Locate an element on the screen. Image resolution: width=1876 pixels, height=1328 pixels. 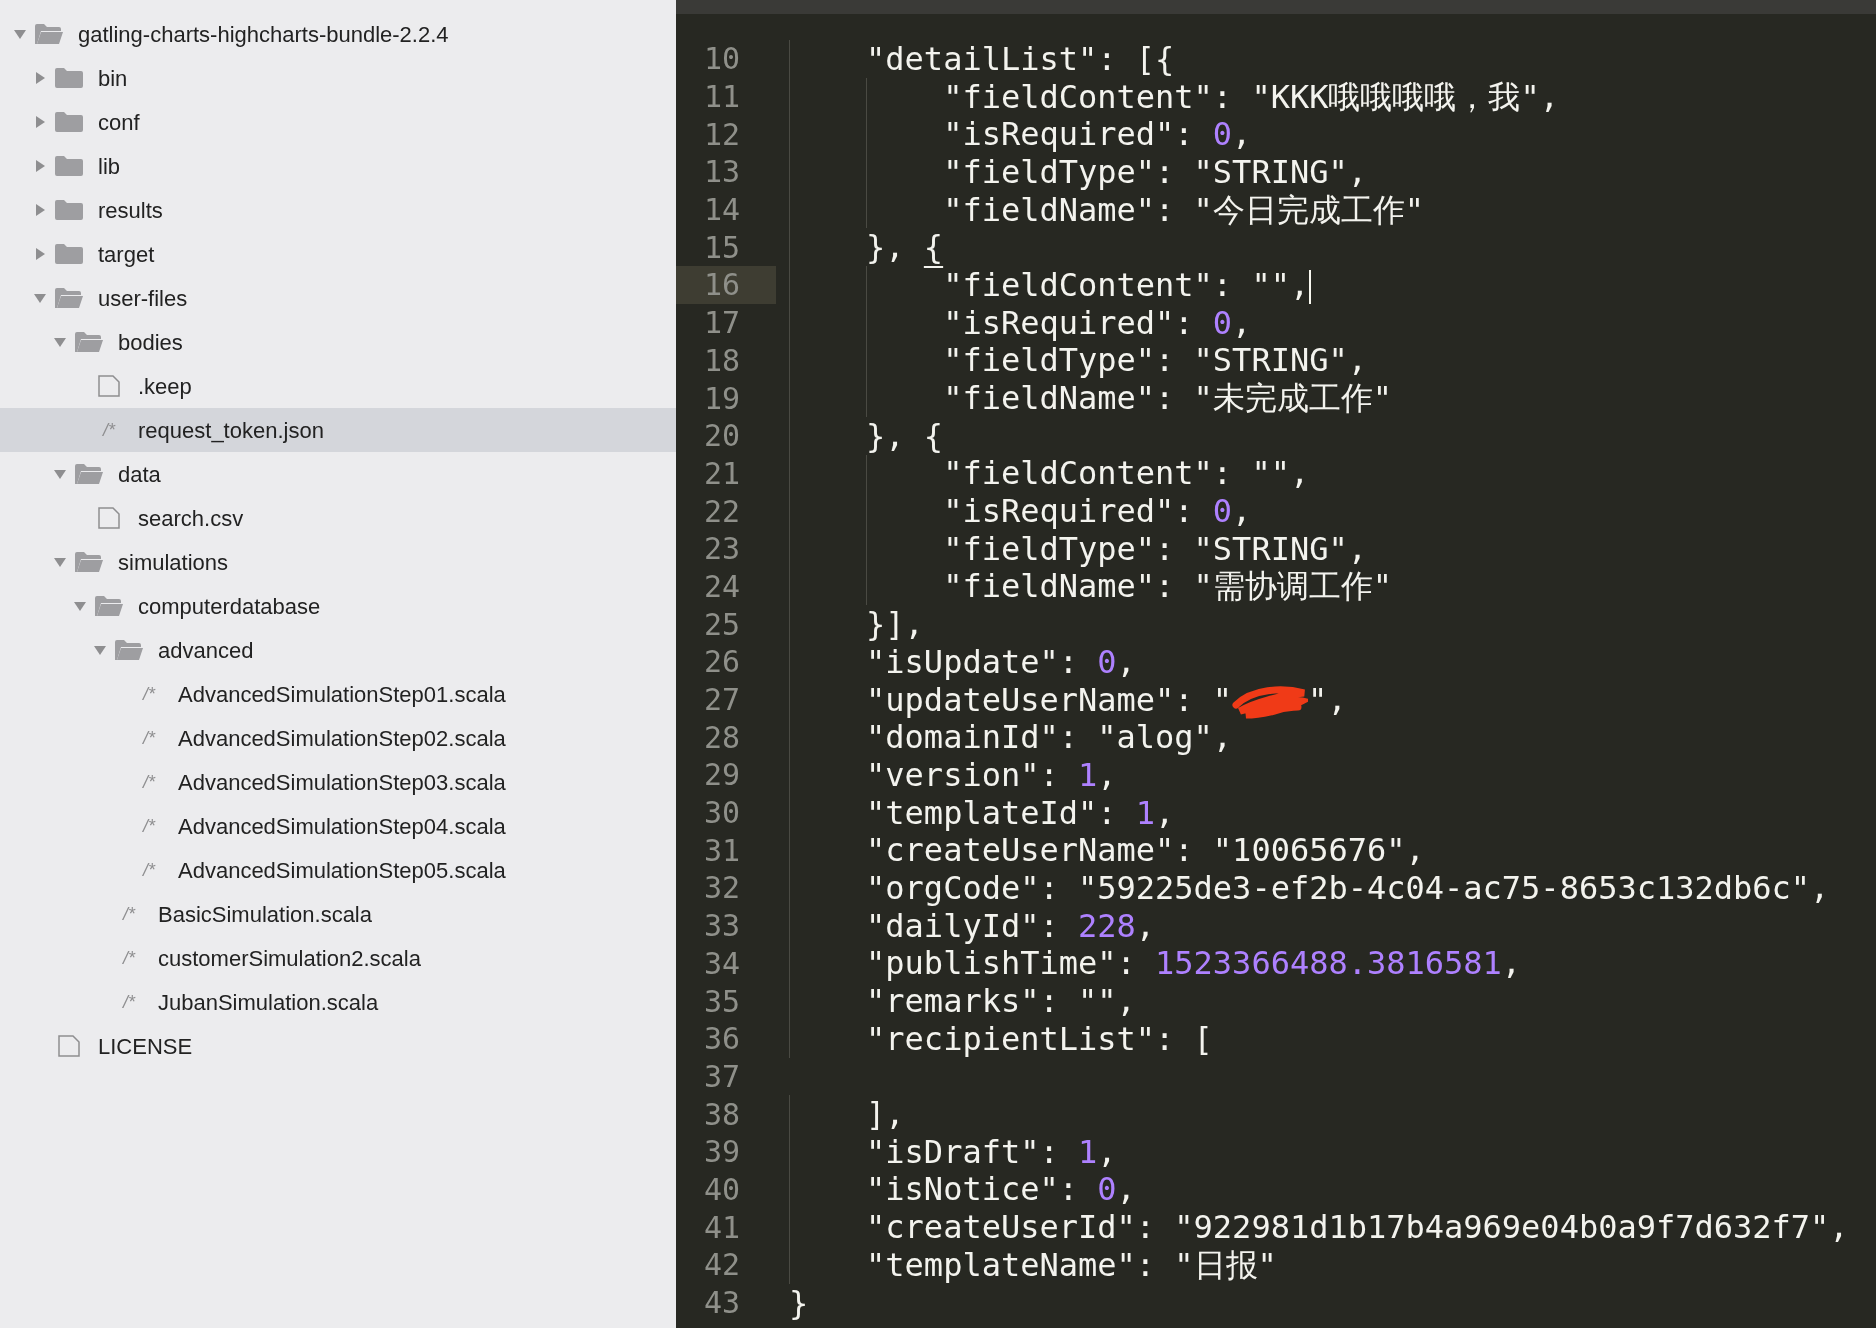
line-number: 22 is located at coordinates (721, 511).